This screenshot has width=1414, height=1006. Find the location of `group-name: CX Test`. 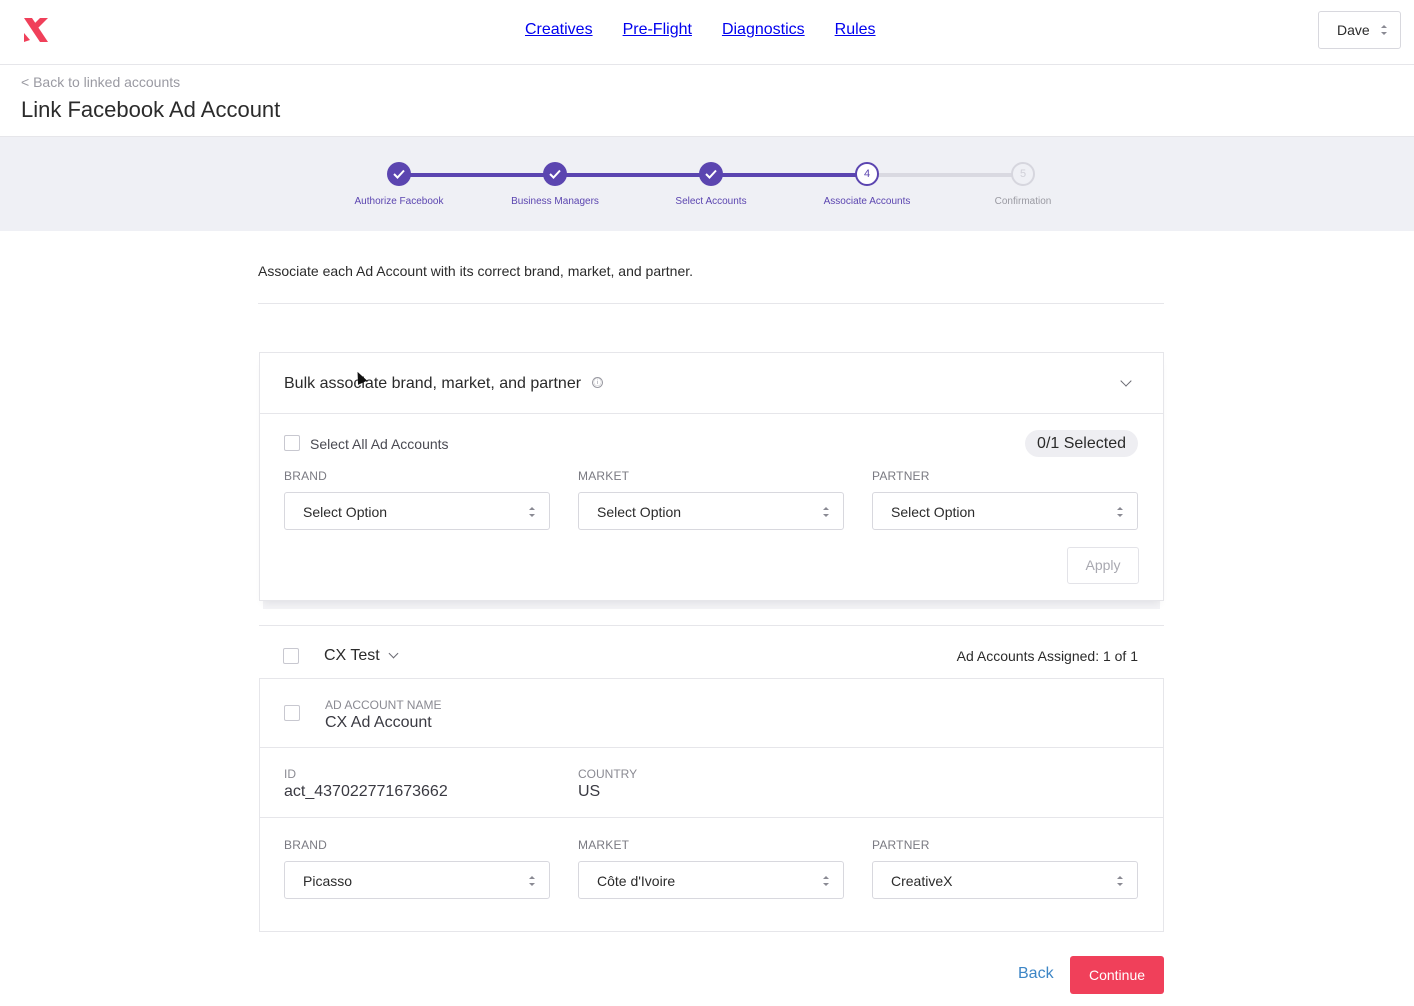

group-name: CX Test is located at coordinates (352, 656).